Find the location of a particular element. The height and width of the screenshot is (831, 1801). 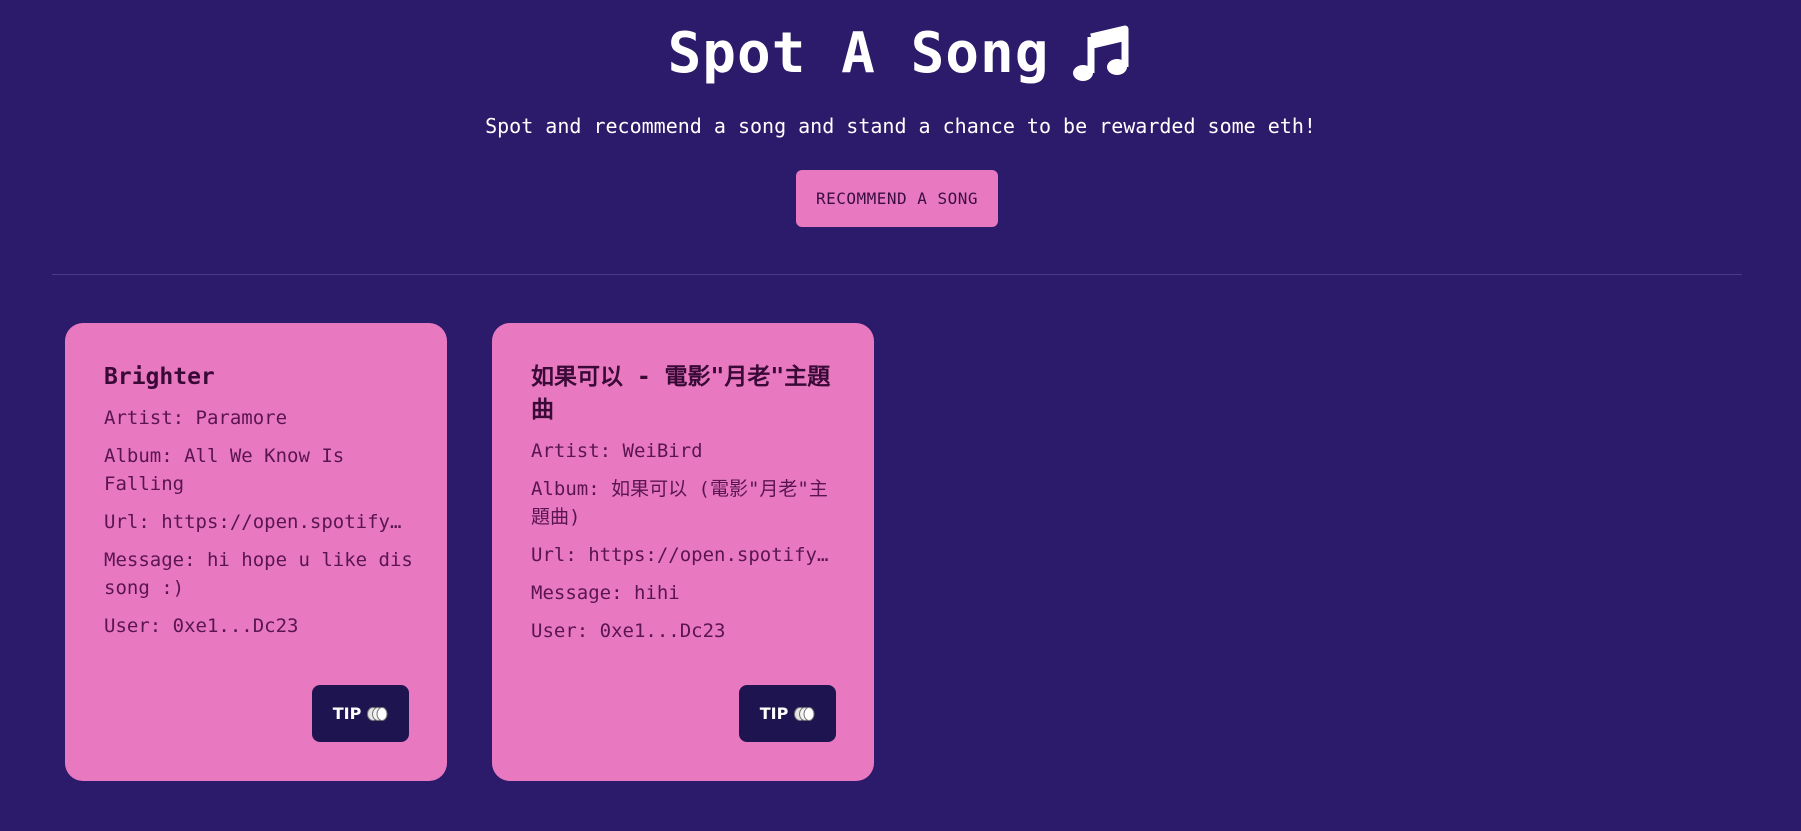

song-album: Album: All We Know Is Falling is located at coordinates (224, 470).